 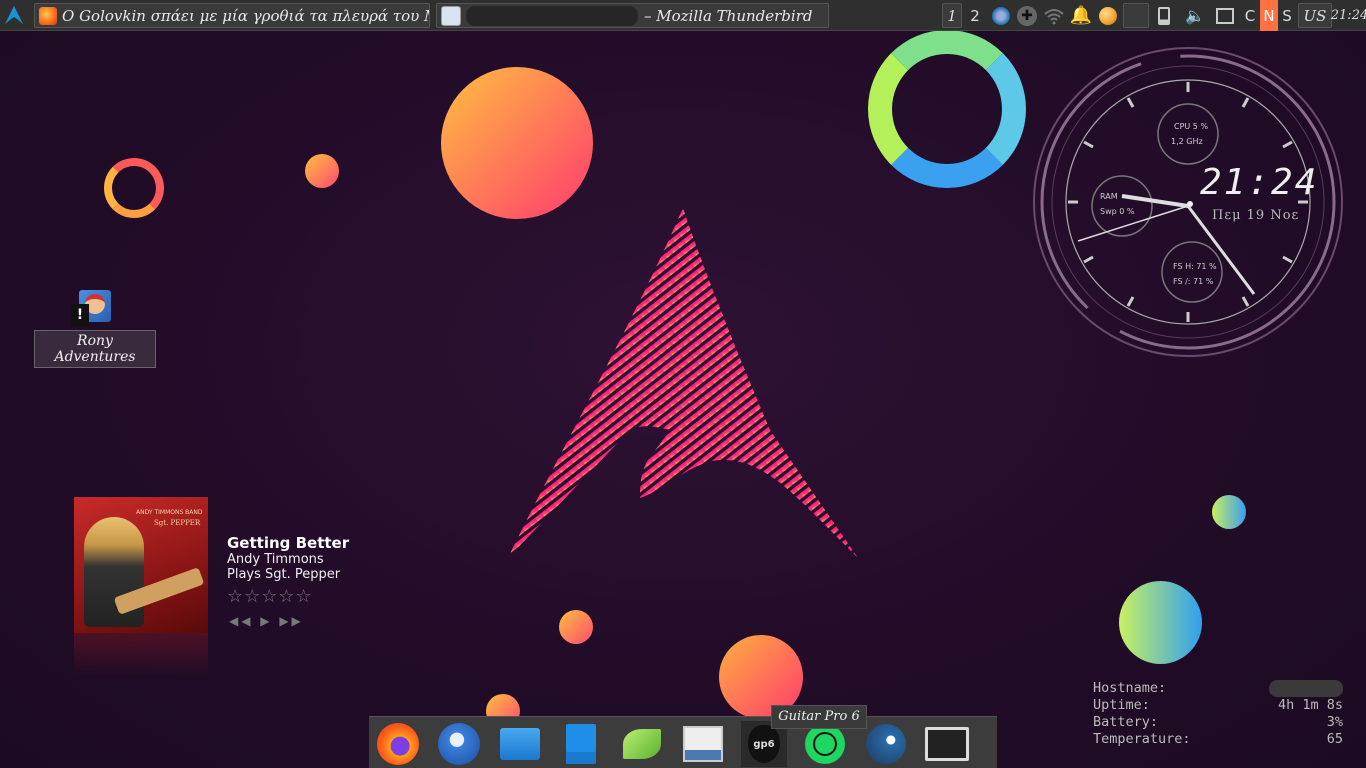 What do you see at coordinates (177, 523) in the screenshot?
I see `album-cover-title: Sgt. PEPPER` at bounding box center [177, 523].